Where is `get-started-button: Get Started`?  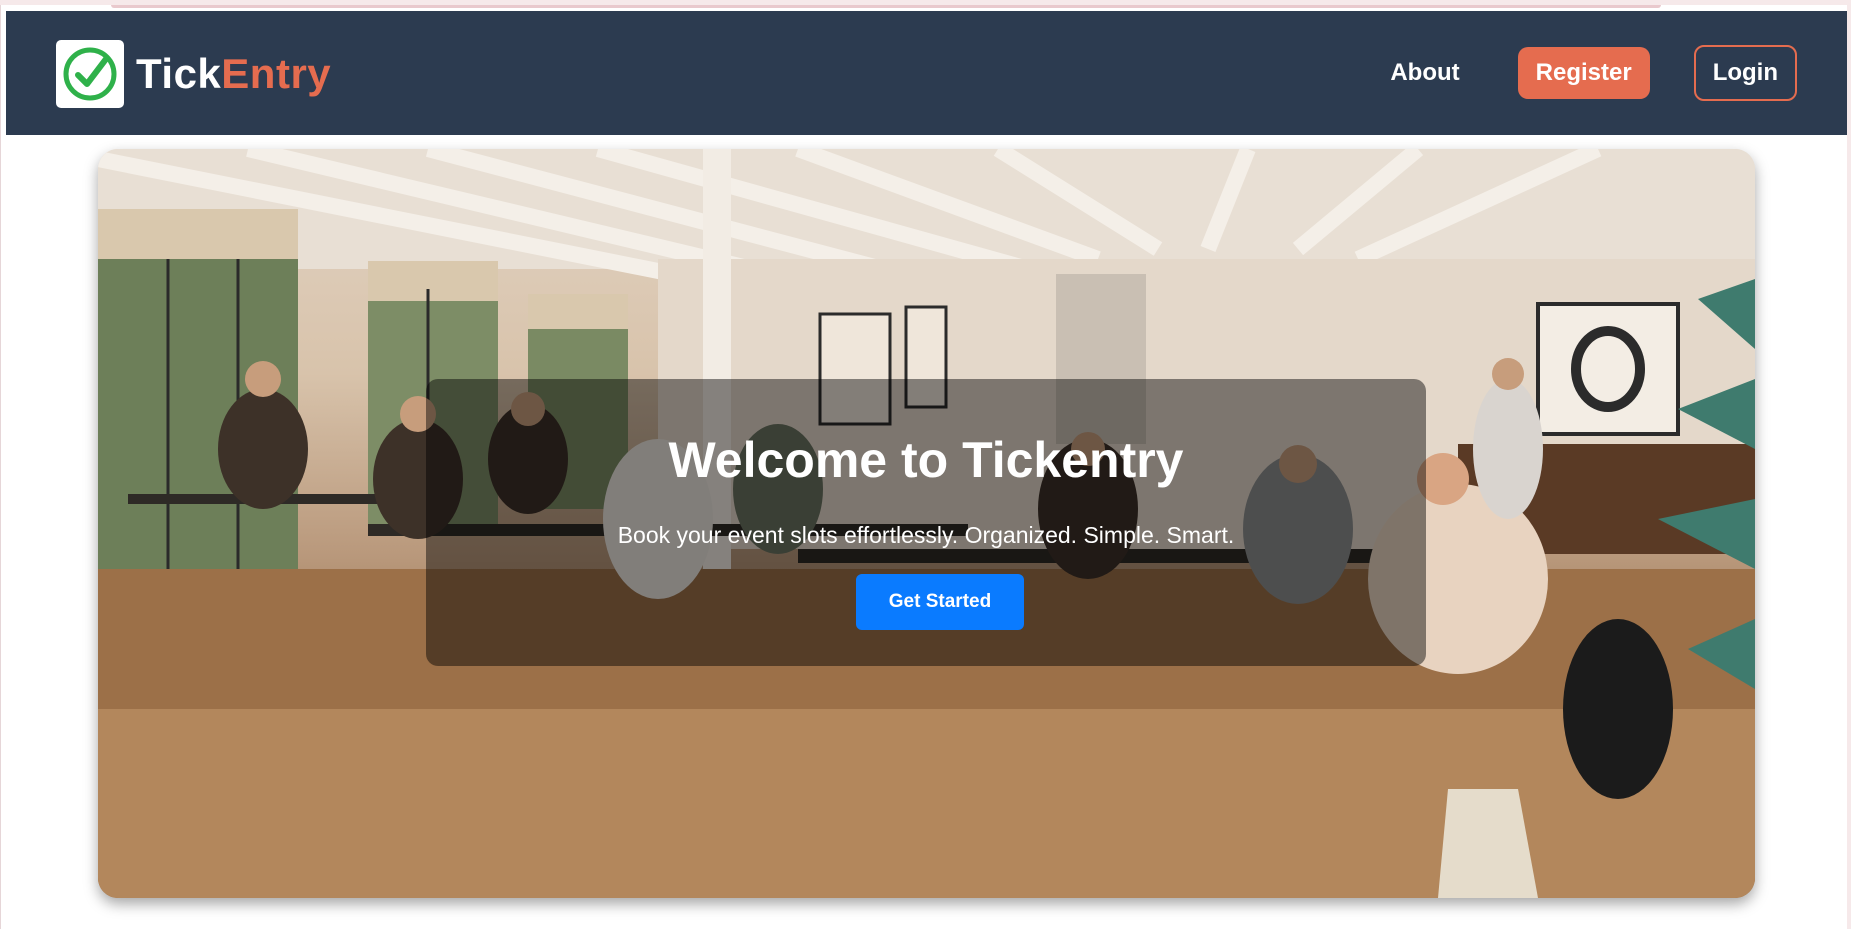 get-started-button: Get Started is located at coordinates (940, 602).